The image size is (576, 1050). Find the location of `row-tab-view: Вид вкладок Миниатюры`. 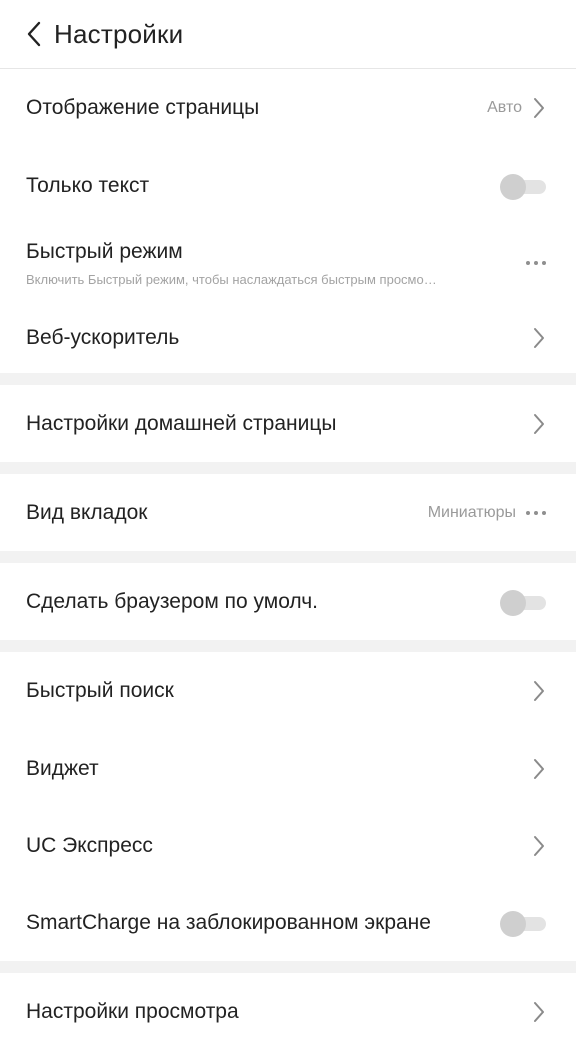

row-tab-view: Вид вкладок Миниатюры is located at coordinates (288, 512).